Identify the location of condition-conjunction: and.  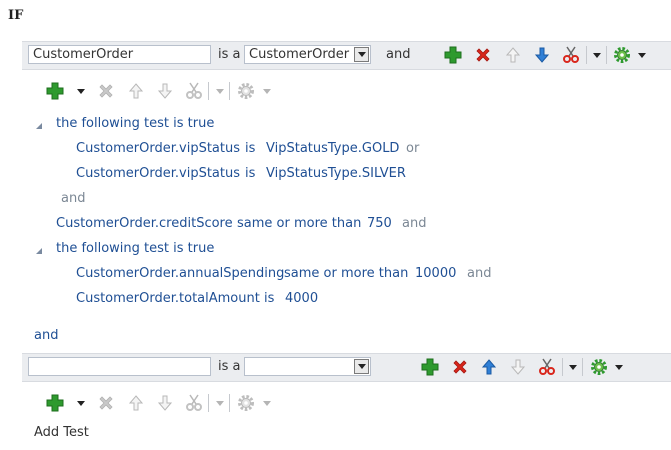
(46, 335).